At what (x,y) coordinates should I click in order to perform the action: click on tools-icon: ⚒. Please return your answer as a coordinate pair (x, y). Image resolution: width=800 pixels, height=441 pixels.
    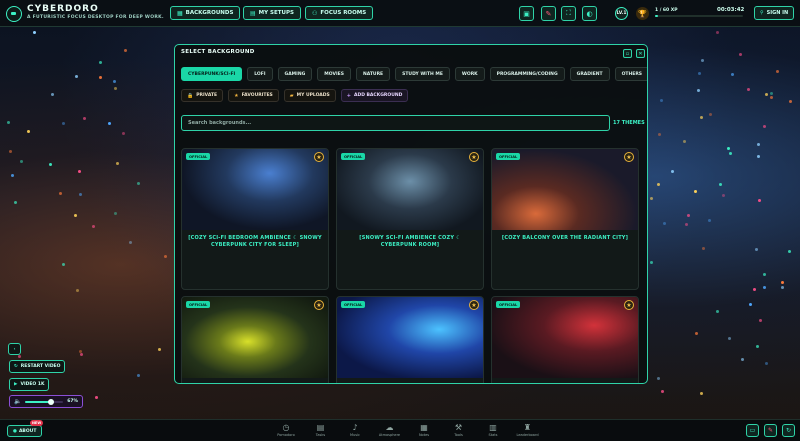
    Looking at the image, I should click on (458, 427).